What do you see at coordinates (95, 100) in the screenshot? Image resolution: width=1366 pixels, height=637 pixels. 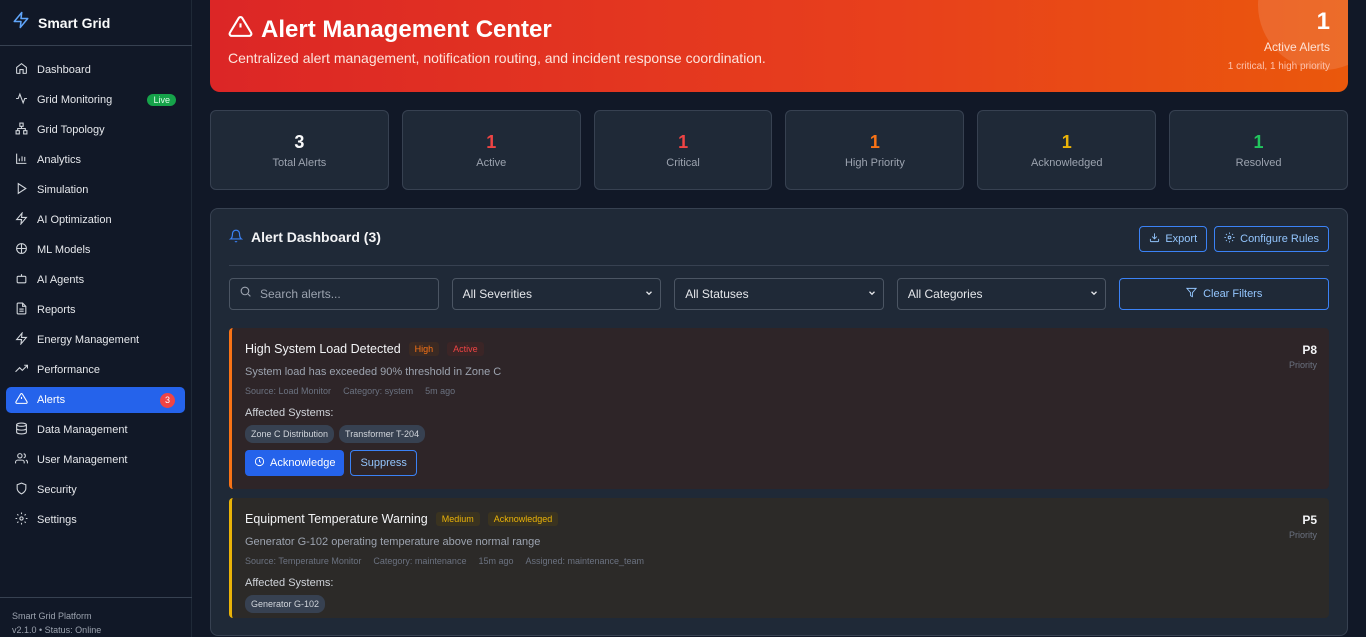 I see `sidebar-item-grid-monitoring: Grid Monitoring Live` at bounding box center [95, 100].